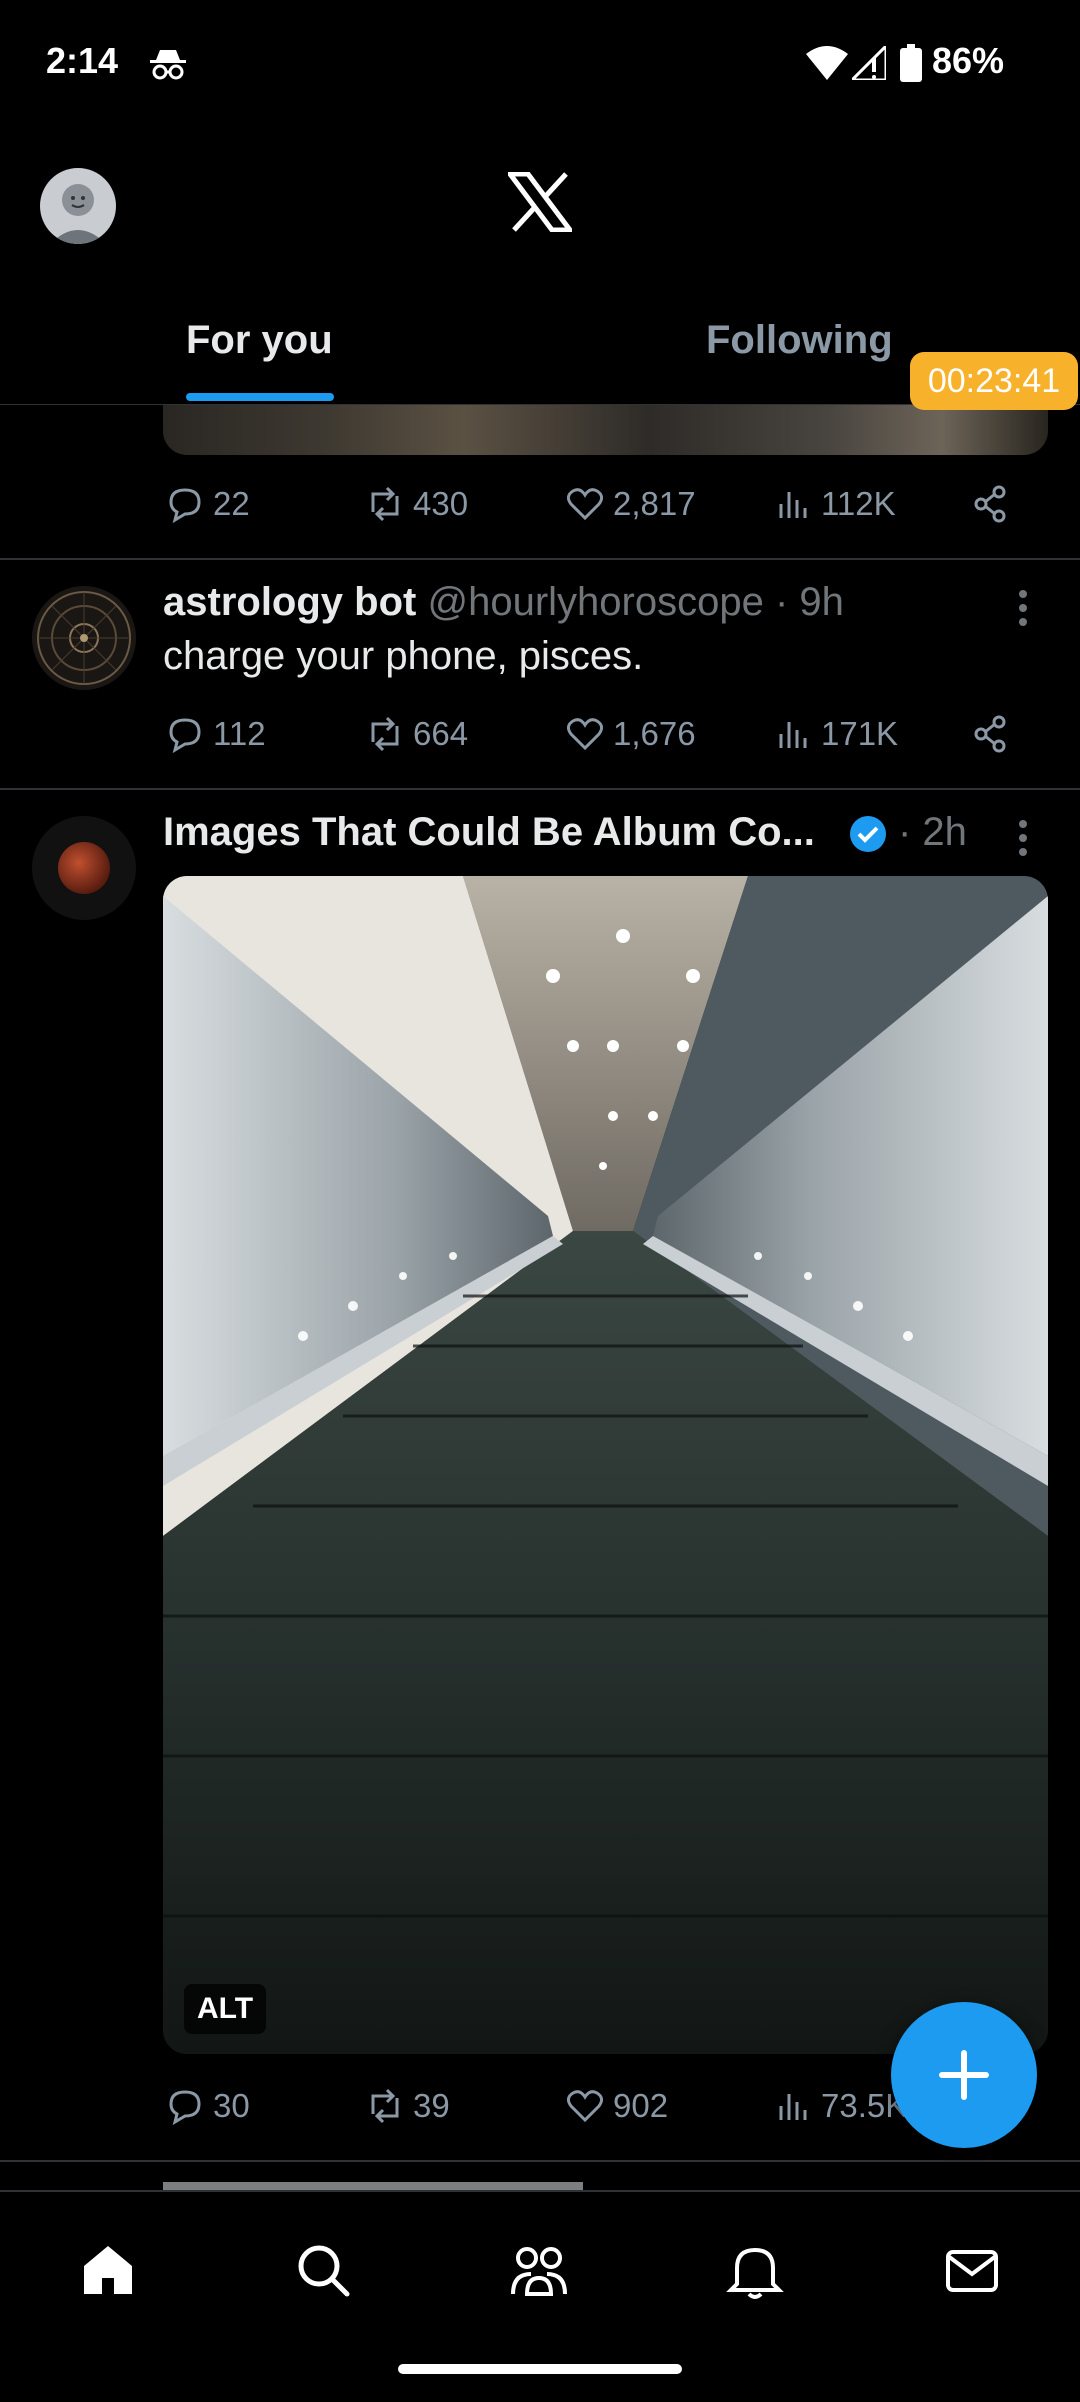 The width and height of the screenshot is (1080, 2402). What do you see at coordinates (755, 2270) in the screenshot?
I see `notifications-icon` at bounding box center [755, 2270].